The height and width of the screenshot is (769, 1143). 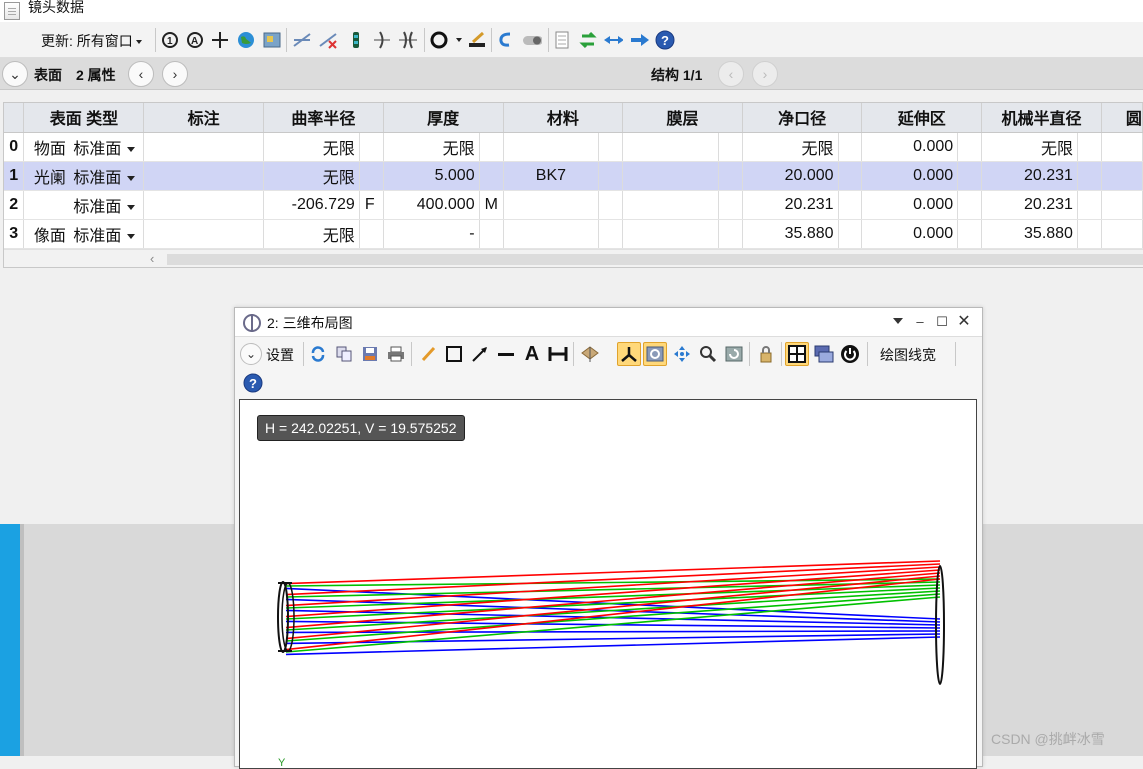 I want to click on undo-icon, so click(x=506, y=40).